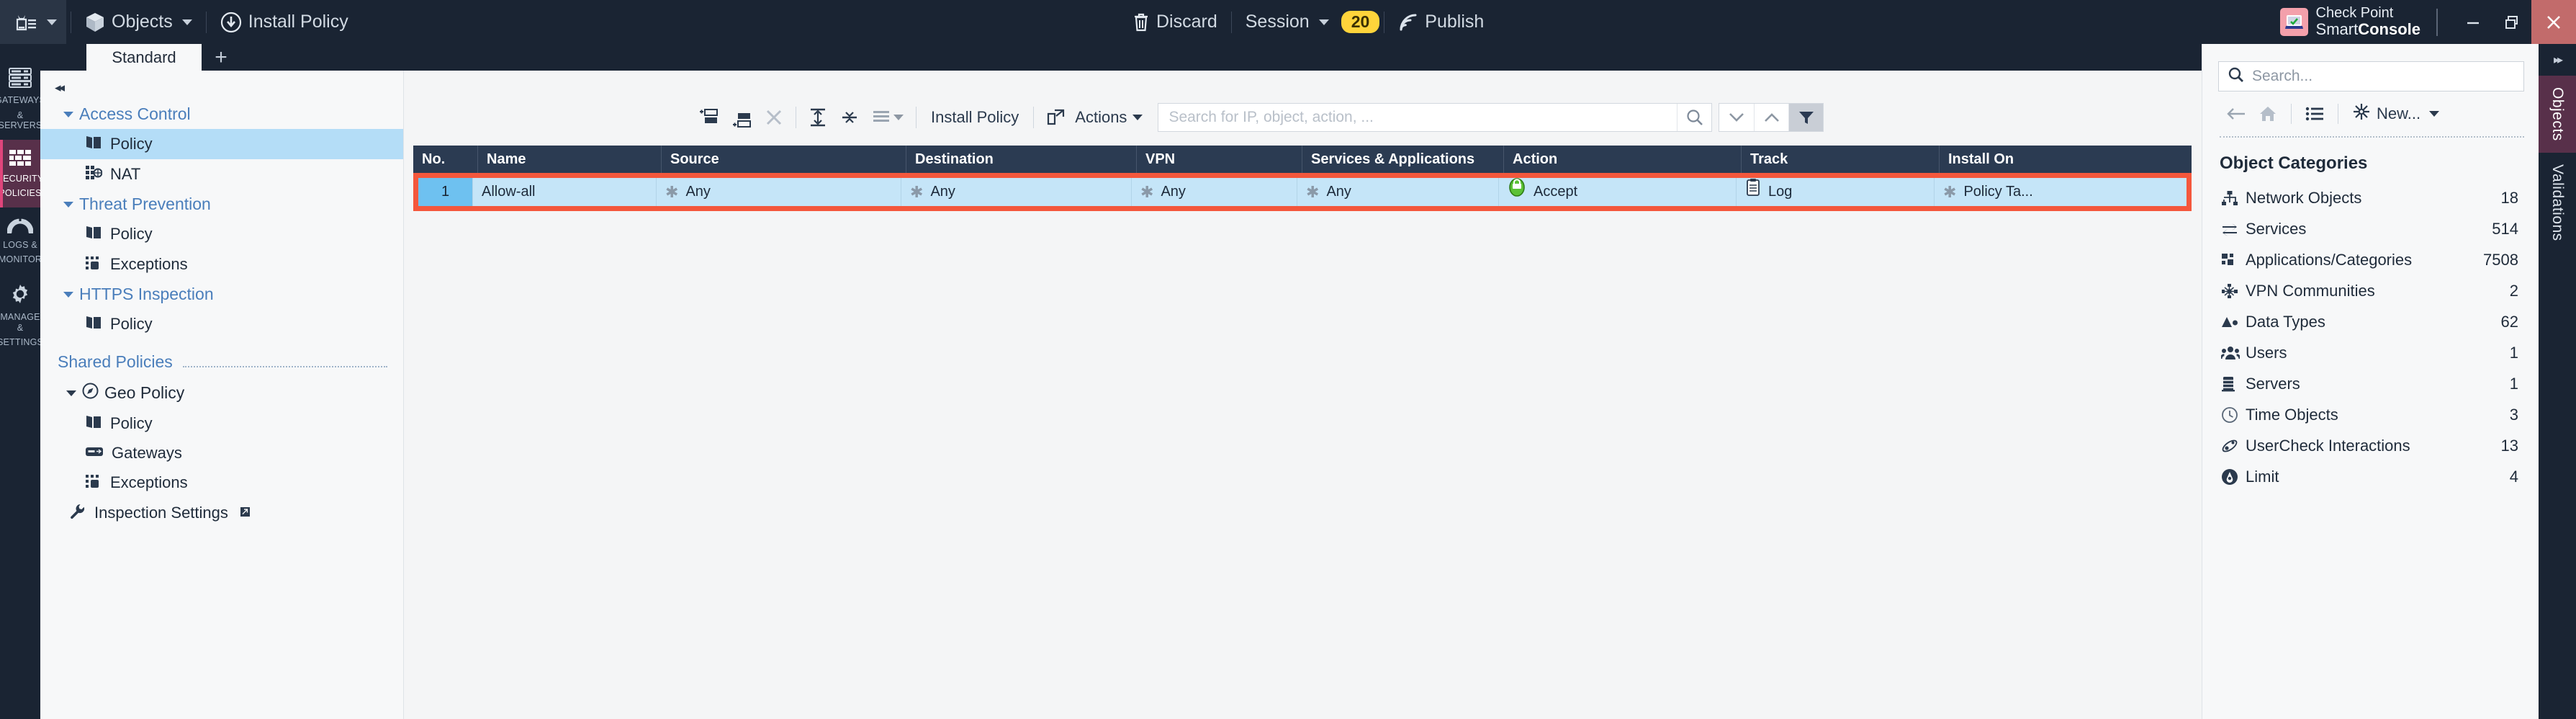 This screenshot has height=719, width=2576. What do you see at coordinates (222, 294) in the screenshot?
I see `tree-group-https-inspection: HTTPS Inspection` at bounding box center [222, 294].